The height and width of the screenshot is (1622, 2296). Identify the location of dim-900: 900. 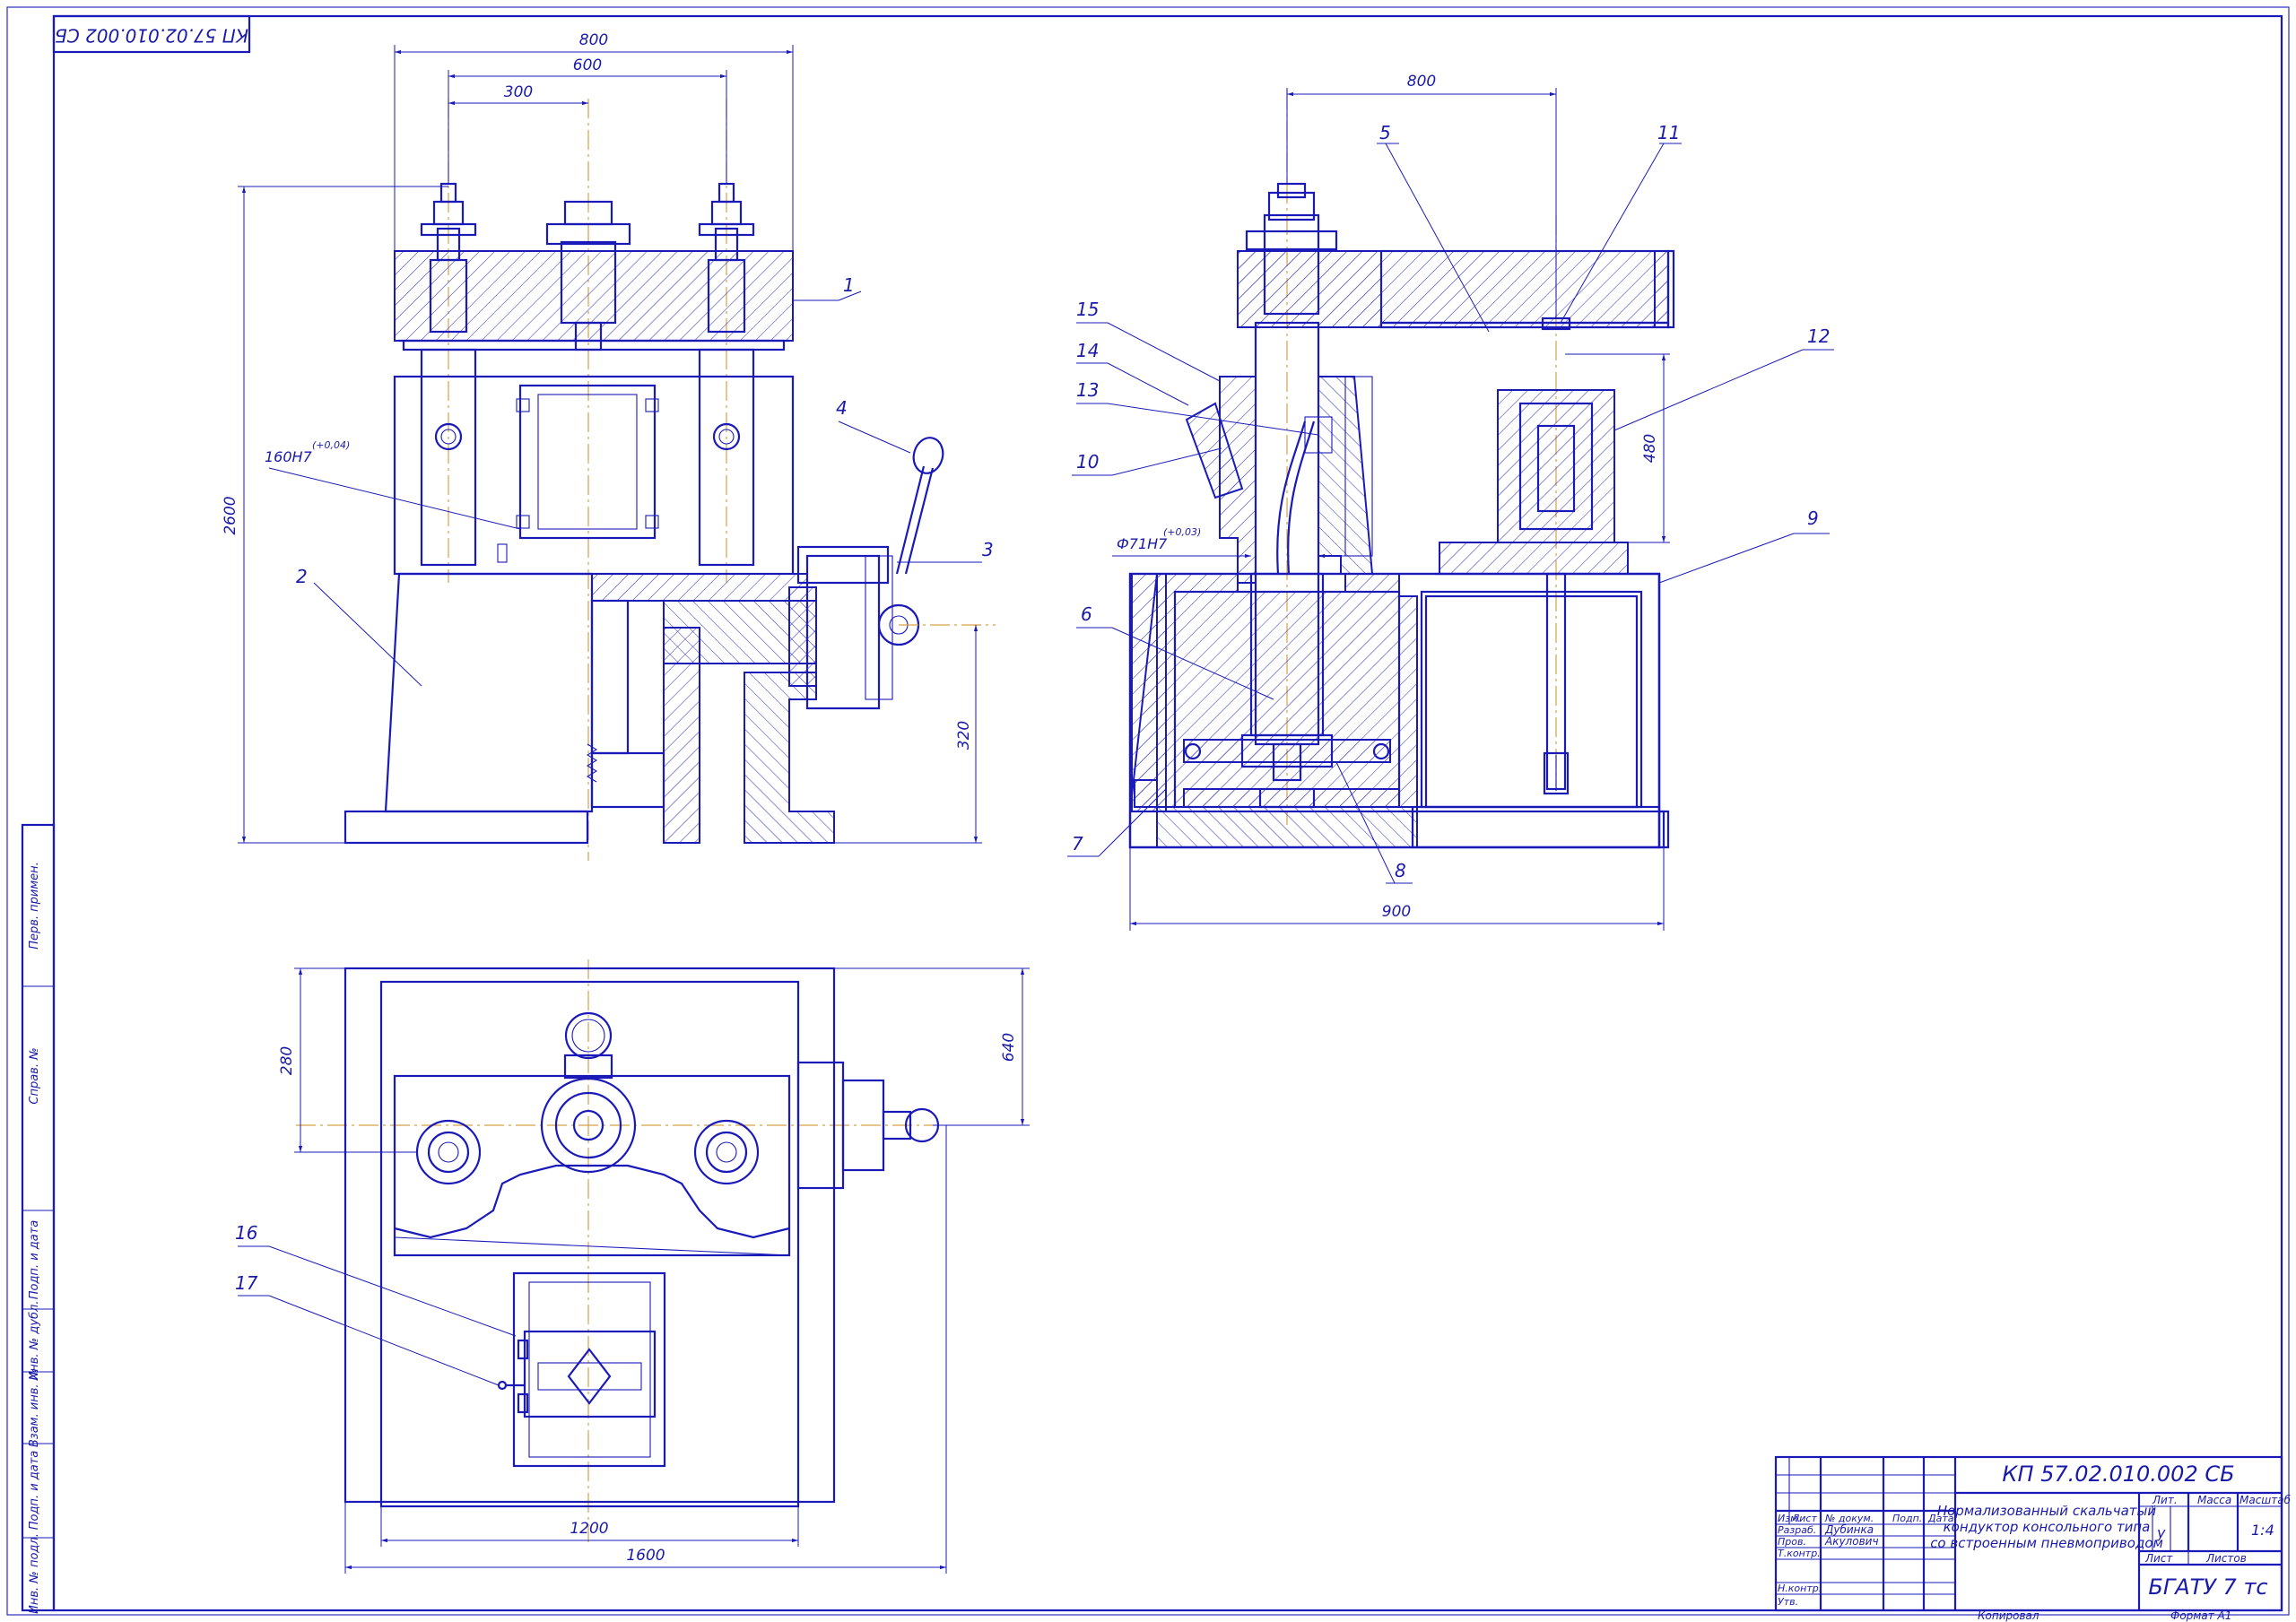
(1396, 912).